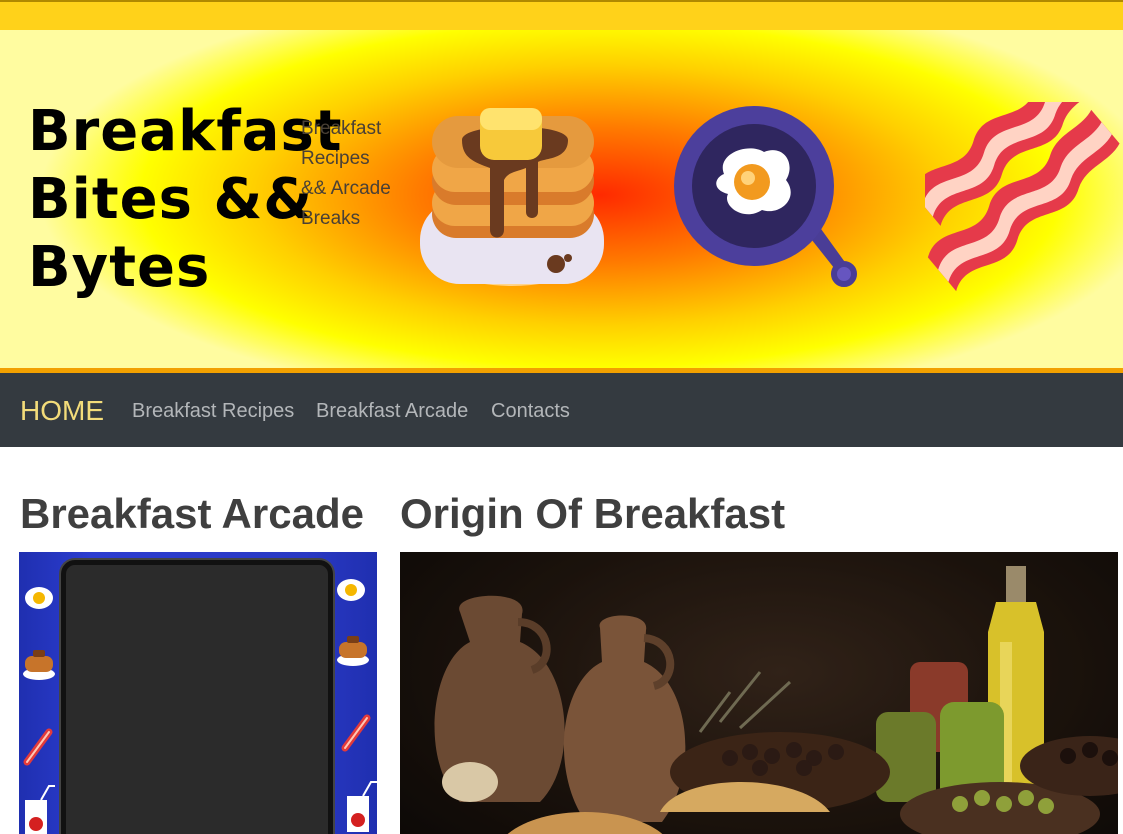 Image resolution: width=1123 pixels, height=834 pixels. What do you see at coordinates (530, 411) in the screenshot?
I see `nav-contacts: Contacts` at bounding box center [530, 411].